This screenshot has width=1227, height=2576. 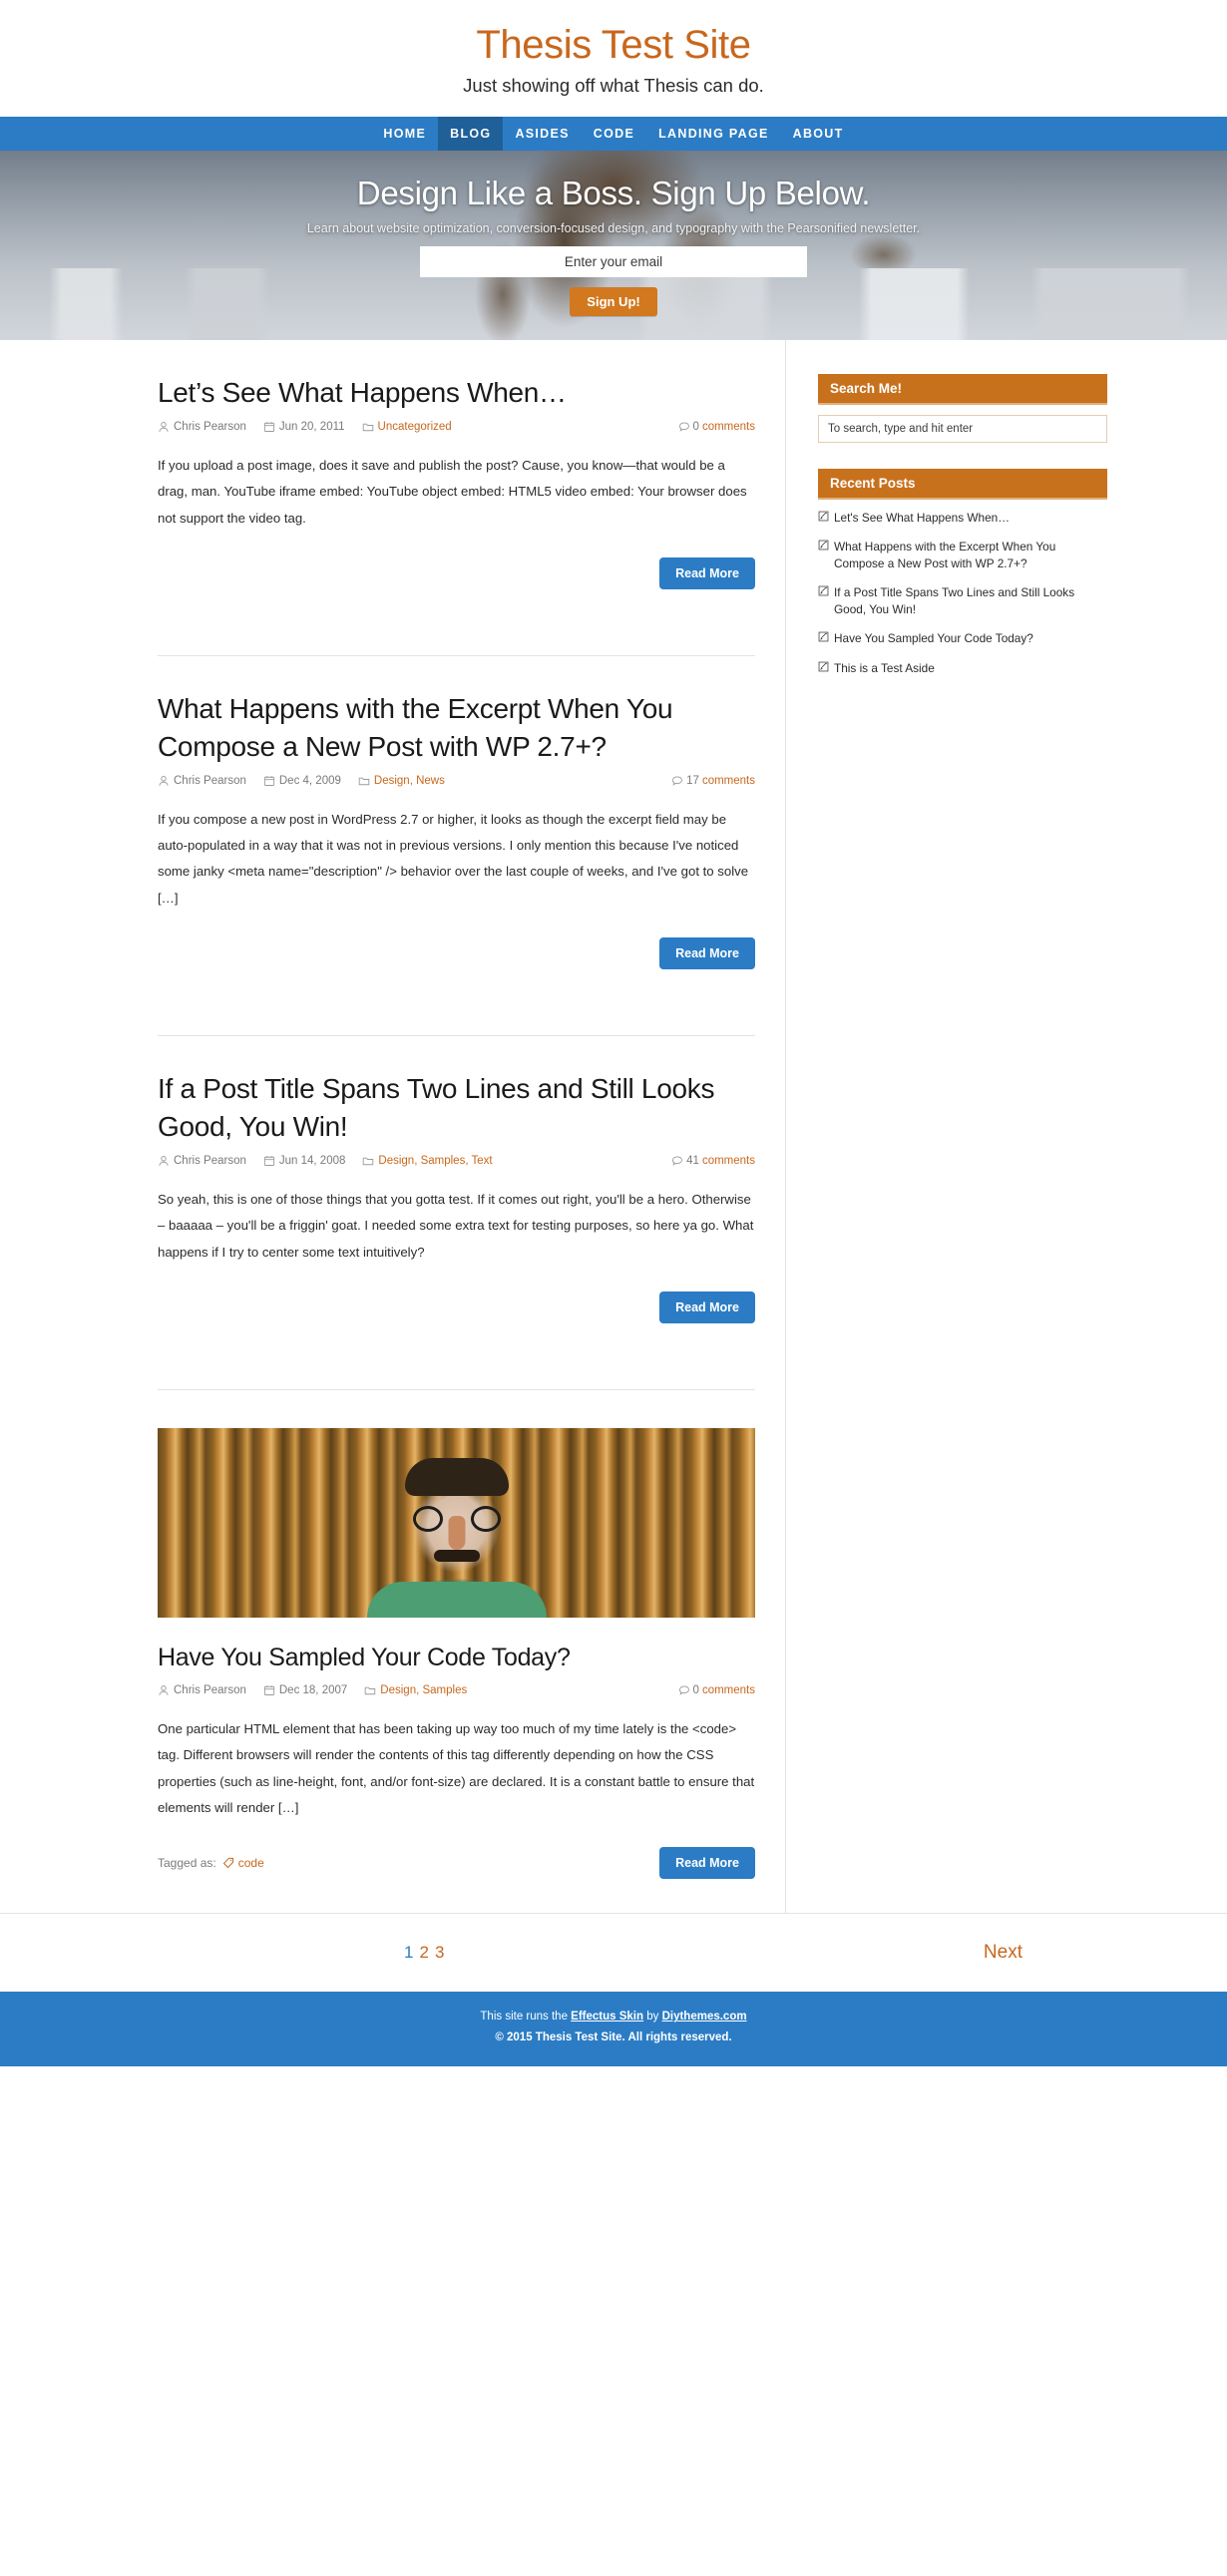 What do you see at coordinates (613, 301) in the screenshot?
I see `signup-button: Sign Up!` at bounding box center [613, 301].